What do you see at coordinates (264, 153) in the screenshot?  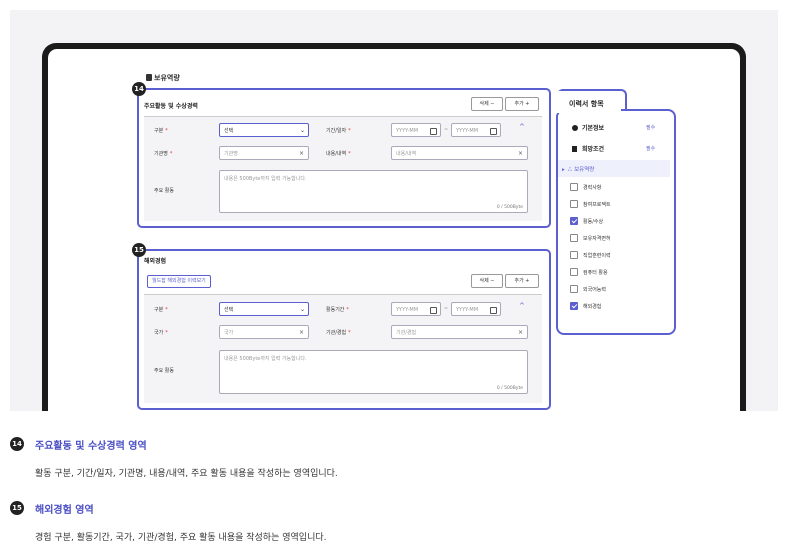 I see `org-input: 기관명 ×` at bounding box center [264, 153].